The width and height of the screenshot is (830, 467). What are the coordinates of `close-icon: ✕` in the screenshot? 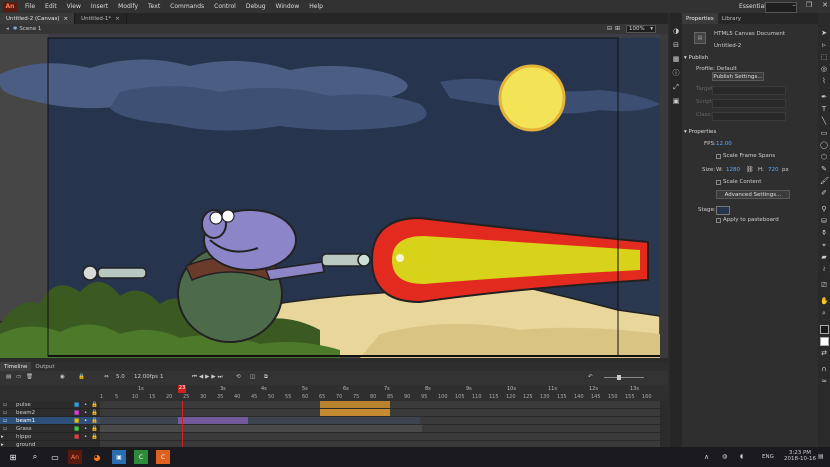 It's located at (825, 5).